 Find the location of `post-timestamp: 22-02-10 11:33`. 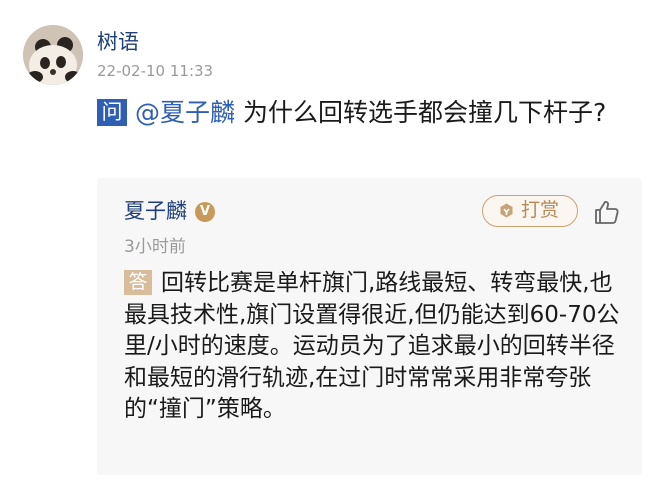

post-timestamp: 22-02-10 11:33 is located at coordinates (155, 71).